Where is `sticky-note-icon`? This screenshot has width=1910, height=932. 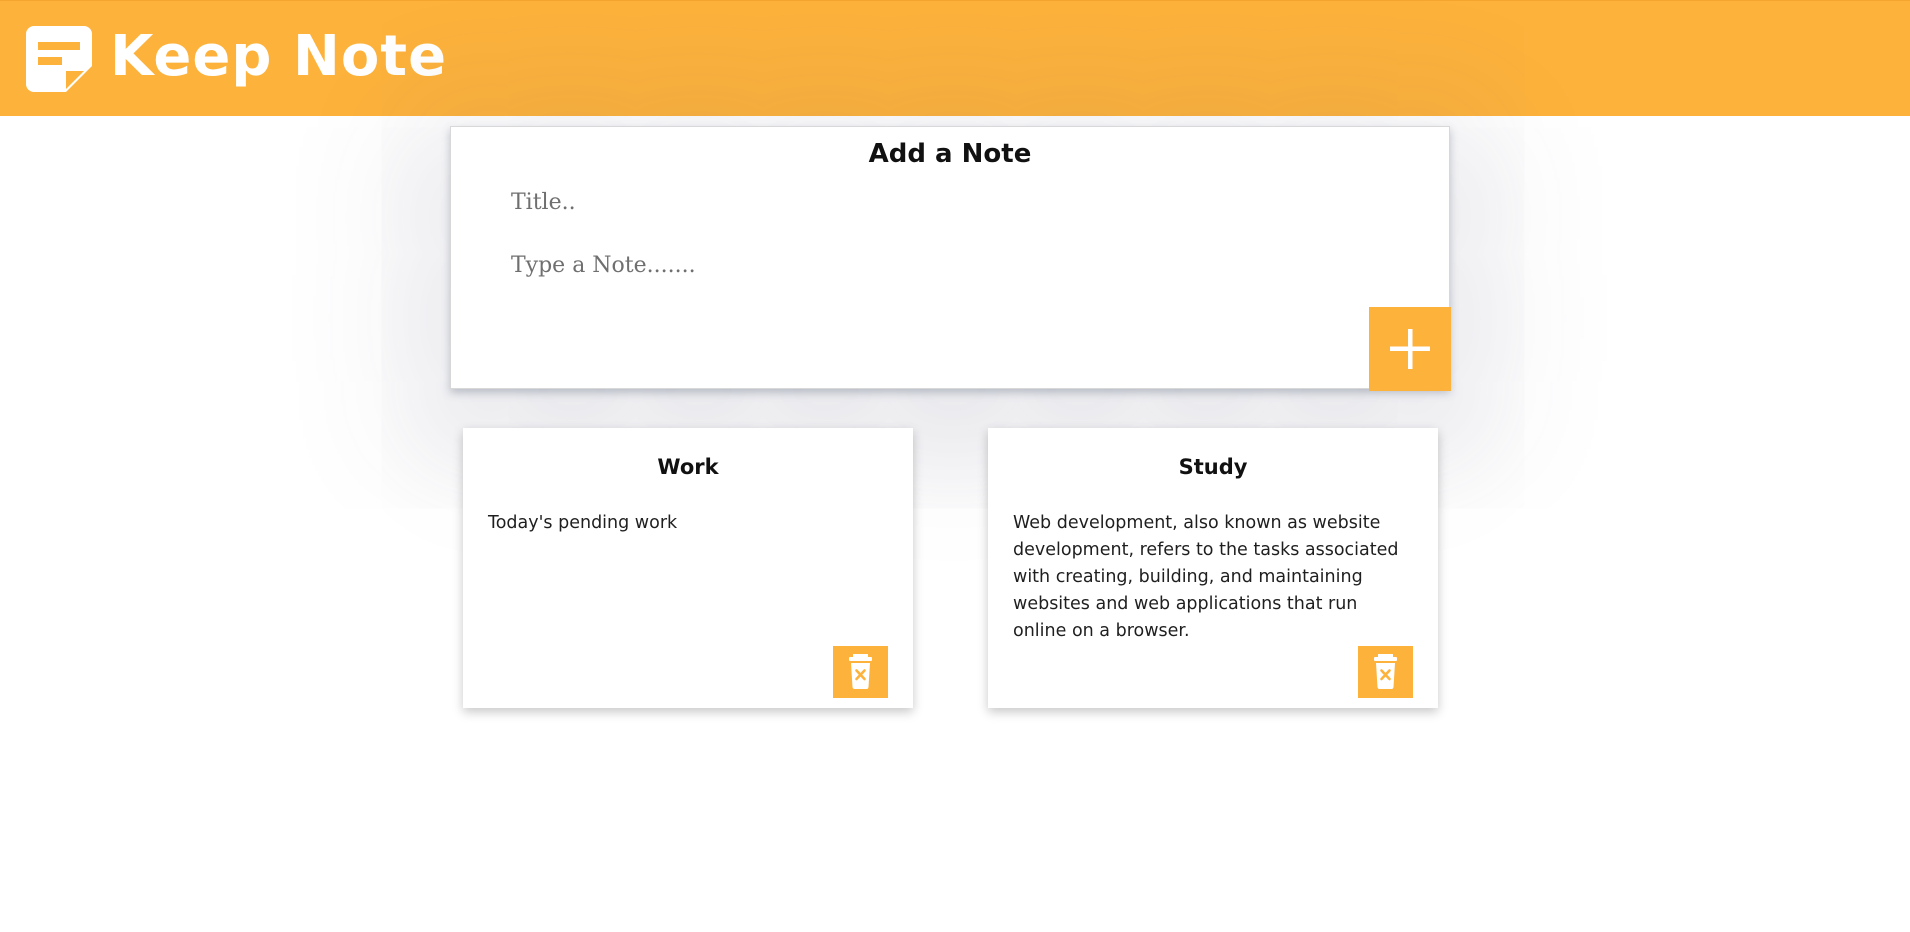
sticky-note-icon is located at coordinates (59, 59).